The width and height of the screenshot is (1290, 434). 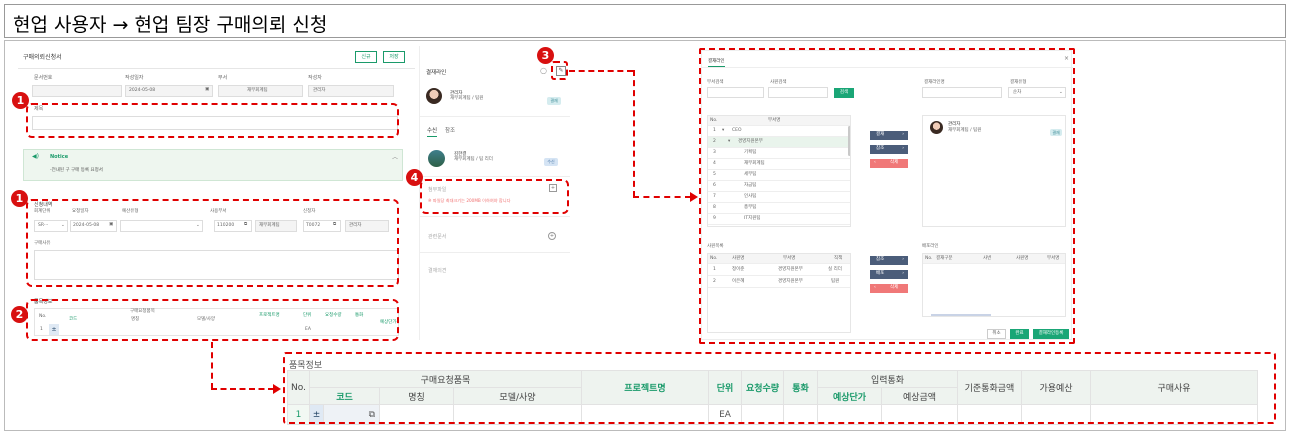 I want to click on receiver-badge: 수신, so click(x=551, y=162).